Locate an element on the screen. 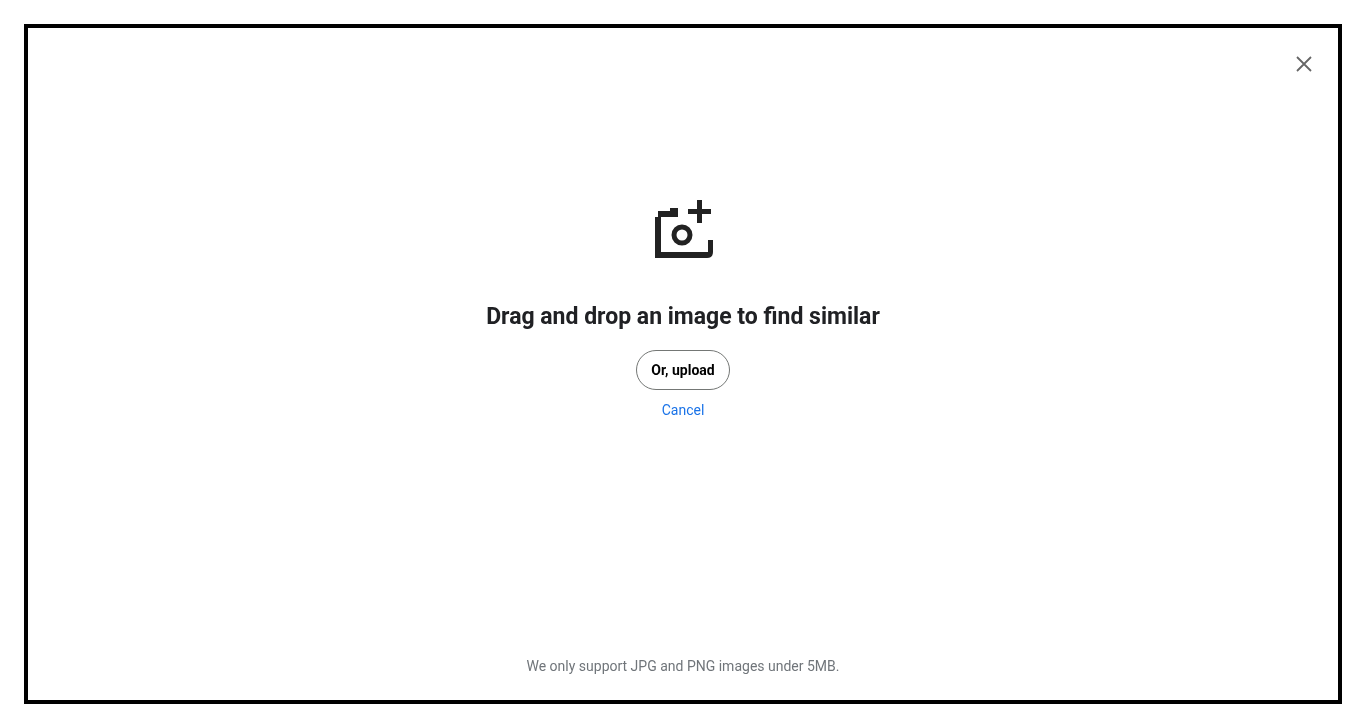 This screenshot has height=728, width=1366. cancel-link: Cancel is located at coordinates (683, 410).